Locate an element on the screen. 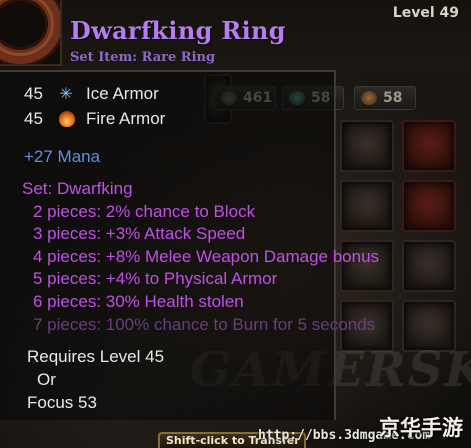 The height and width of the screenshot is (448, 471). set-bonus-line: 4 pieces: +8% Melee Weapon Damage bonus is located at coordinates (206, 256).